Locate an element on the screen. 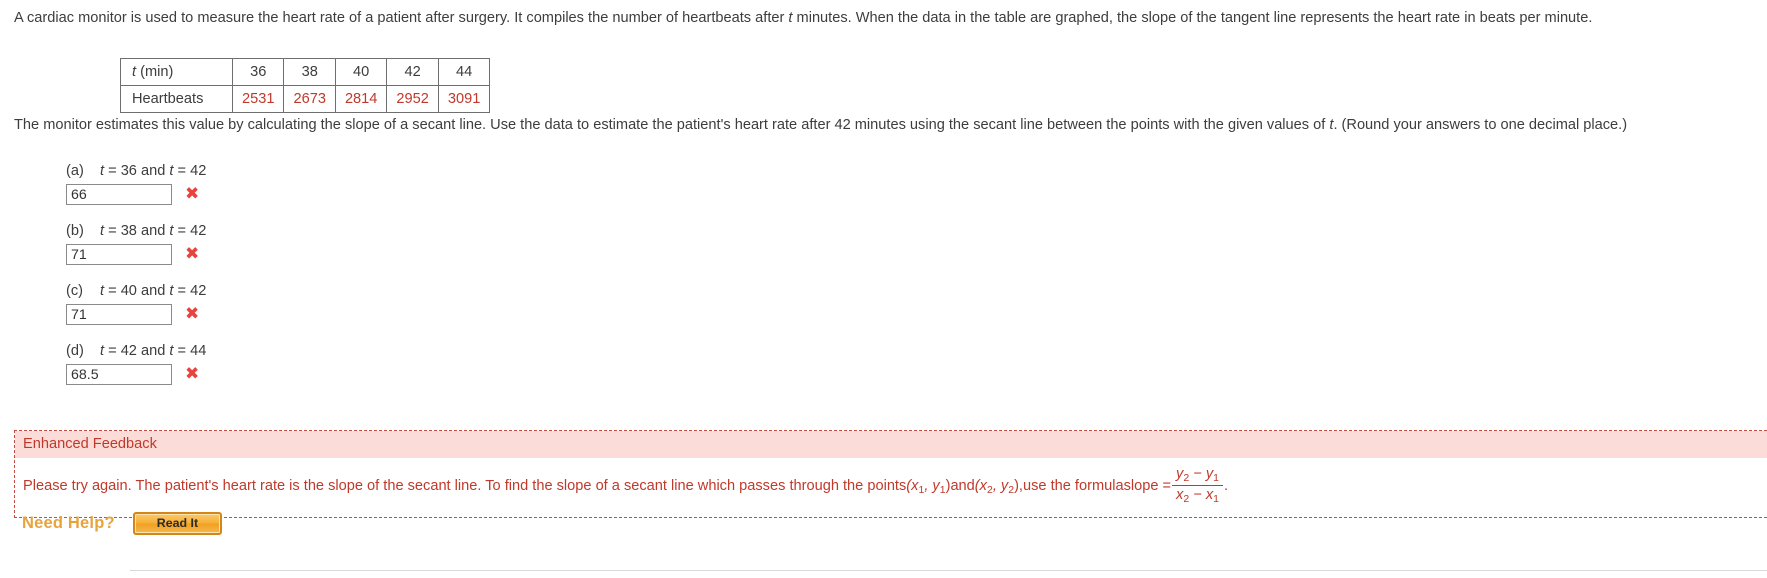 The image size is (1767, 578). point2-y: , y is located at coordinates (1000, 485).